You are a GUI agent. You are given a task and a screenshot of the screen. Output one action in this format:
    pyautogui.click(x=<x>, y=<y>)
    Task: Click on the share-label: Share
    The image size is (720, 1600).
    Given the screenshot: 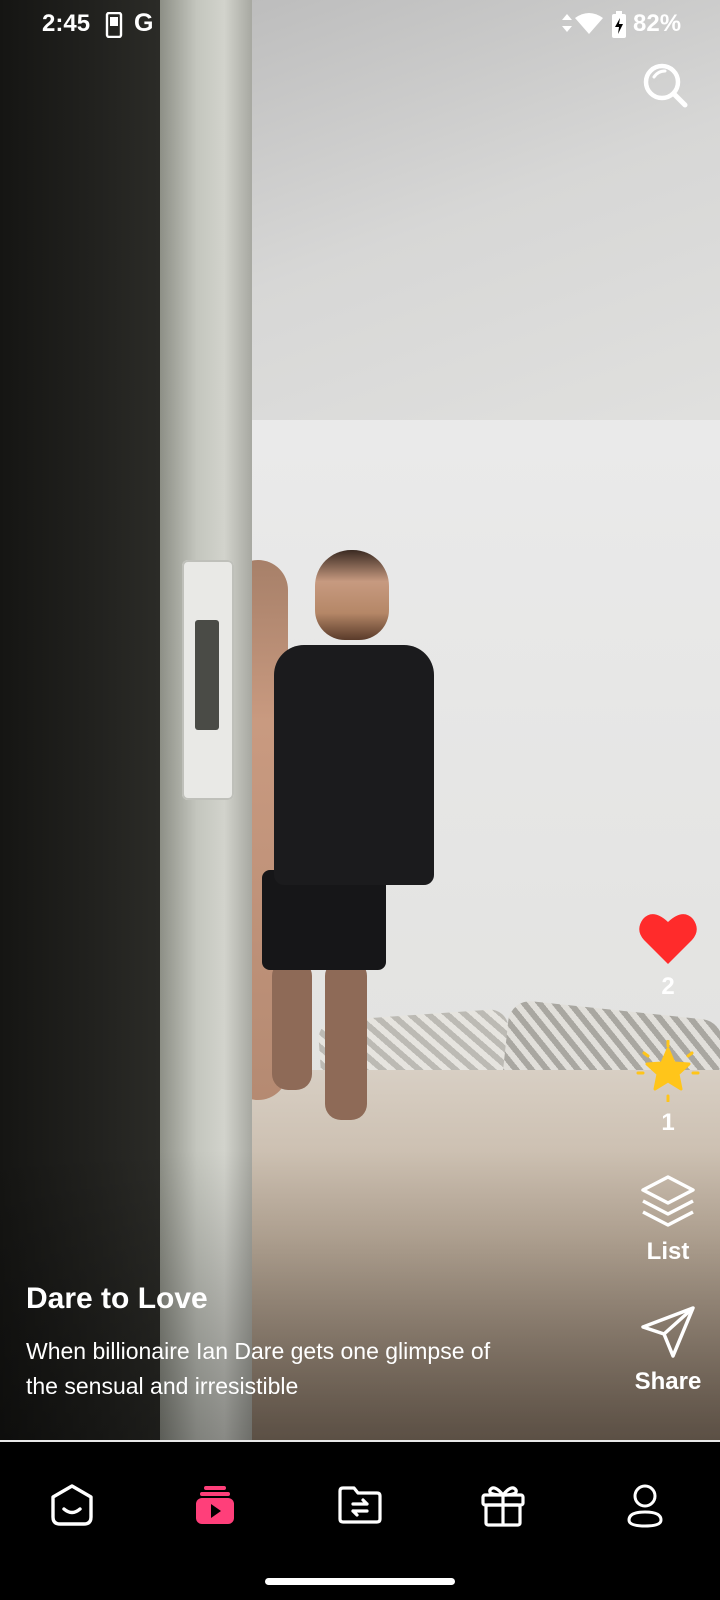 What is the action you would take?
    pyautogui.click(x=668, y=1381)
    